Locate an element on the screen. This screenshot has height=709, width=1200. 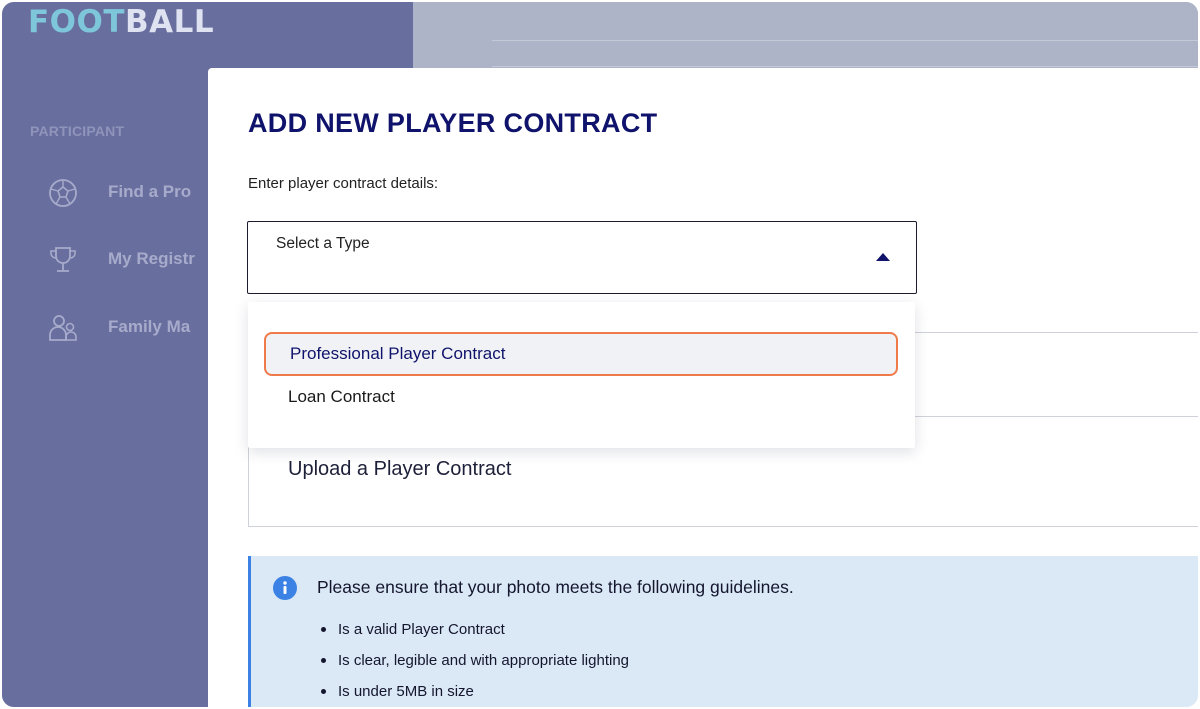
sidebar-item-label: My Registr is located at coordinates (151, 258).